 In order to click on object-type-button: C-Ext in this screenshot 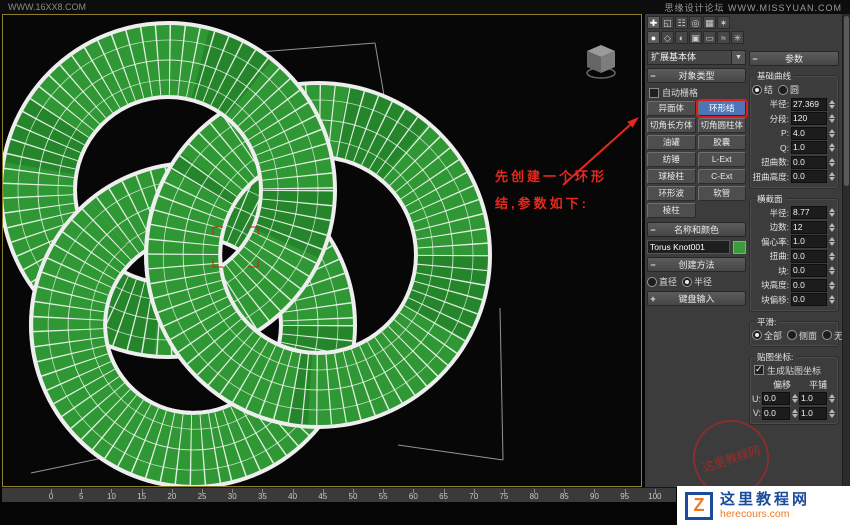, I will do `click(721, 176)`.